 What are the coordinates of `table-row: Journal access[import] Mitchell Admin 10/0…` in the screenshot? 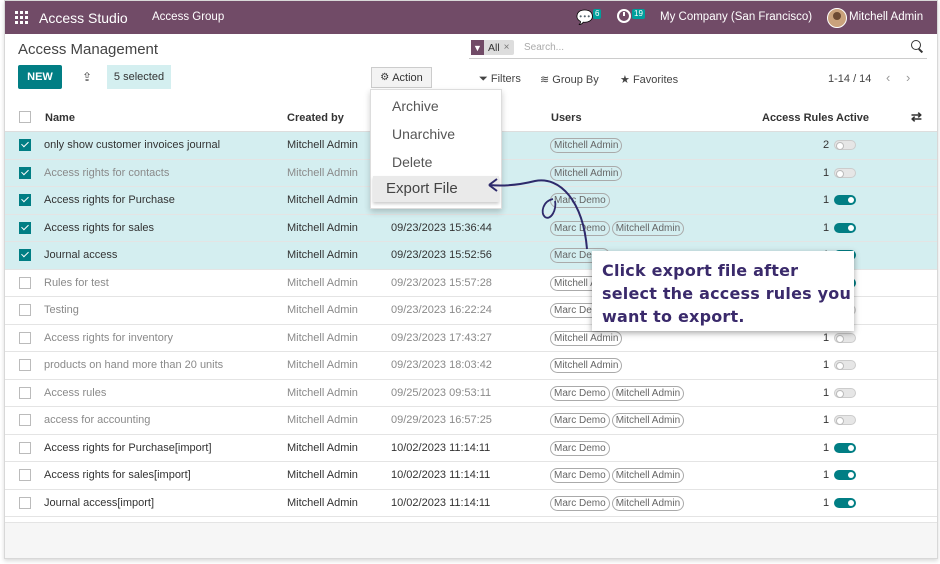 It's located at (471, 503).